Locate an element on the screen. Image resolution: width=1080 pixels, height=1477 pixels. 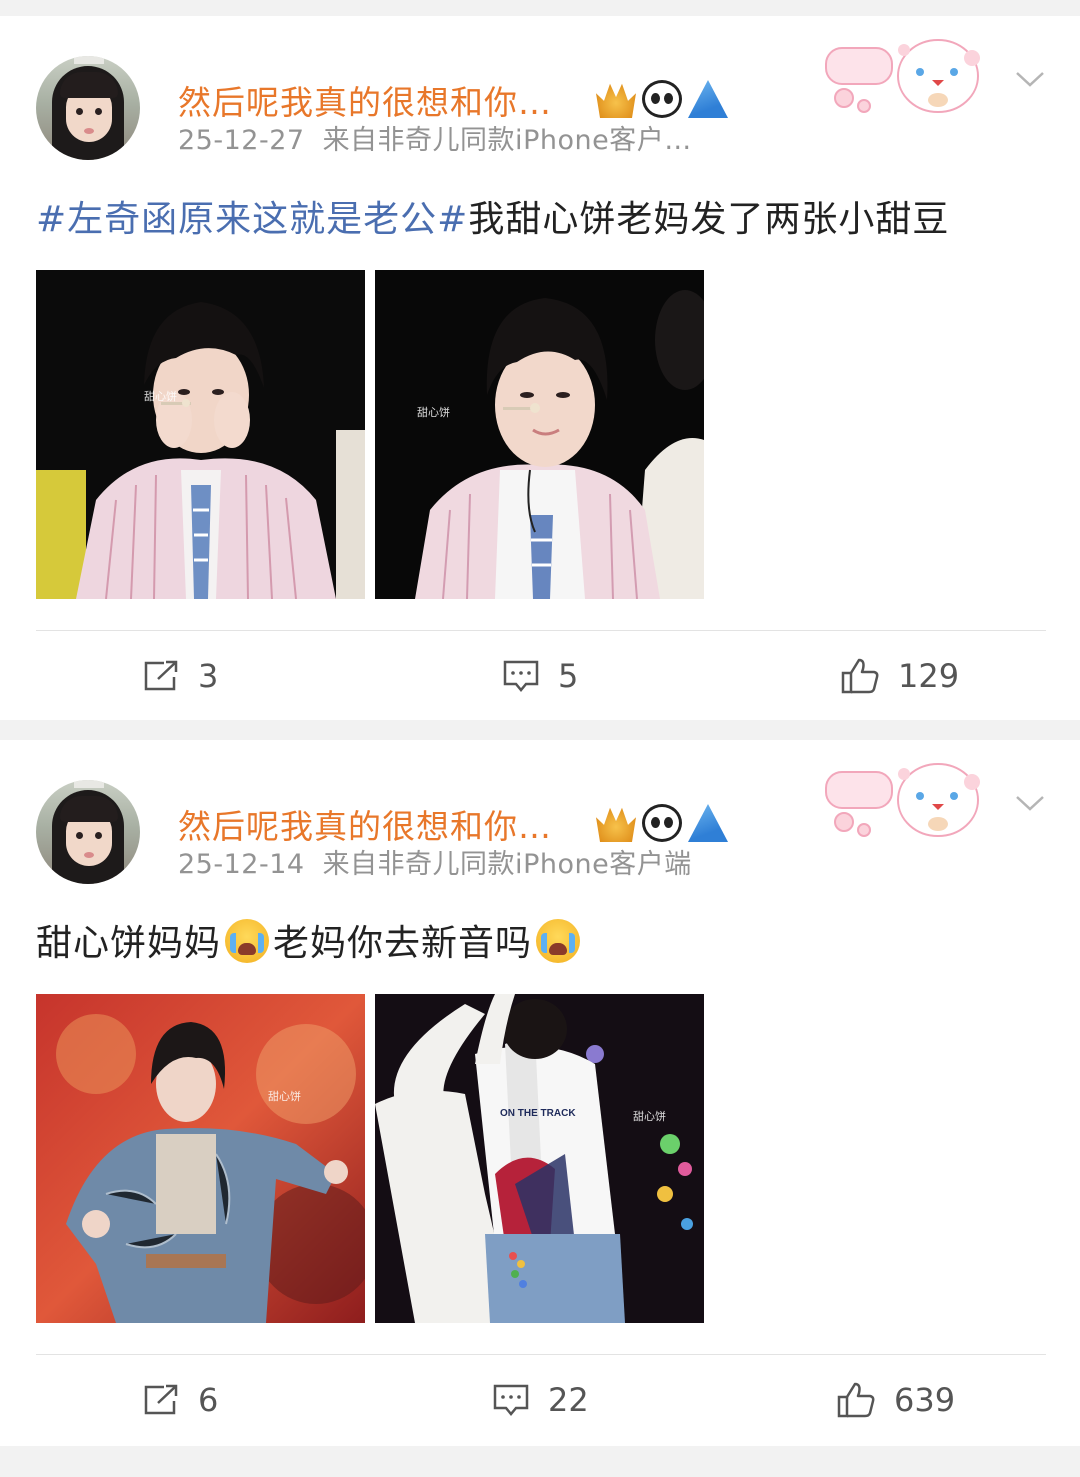
post-text: 甜心饼妈妈 老妈你去新音吗 is located at coordinates (310, 940).